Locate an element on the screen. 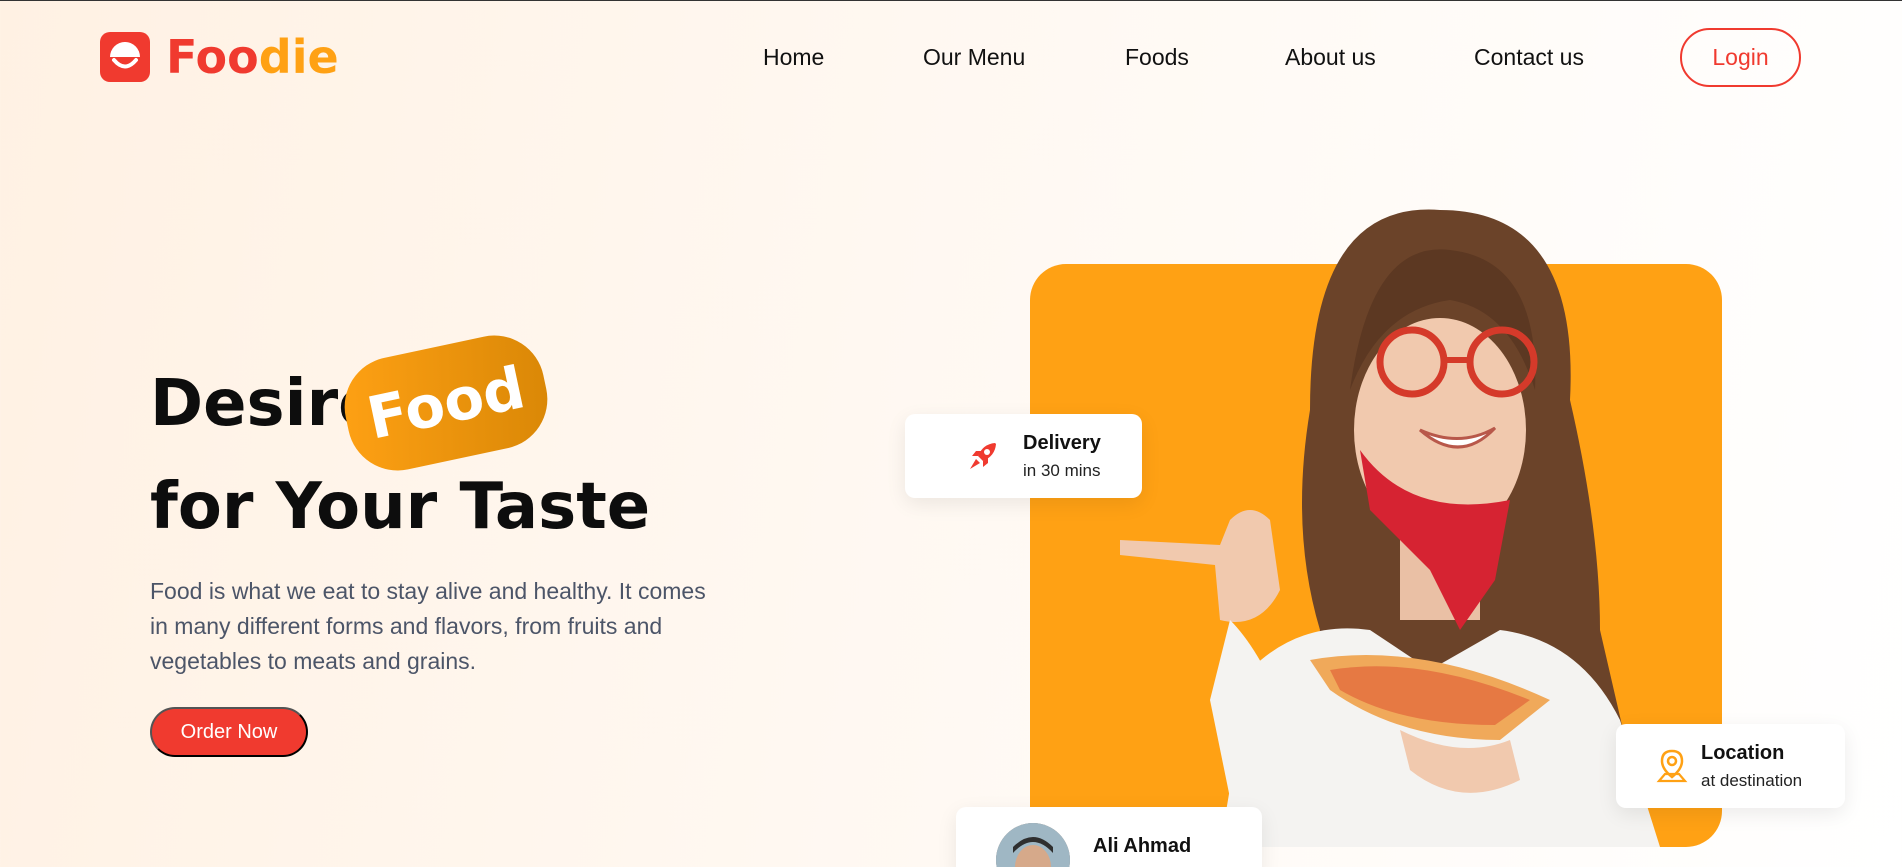 The image size is (1902, 867). delivery-card: Delivery in 30 mins is located at coordinates (1023, 456).